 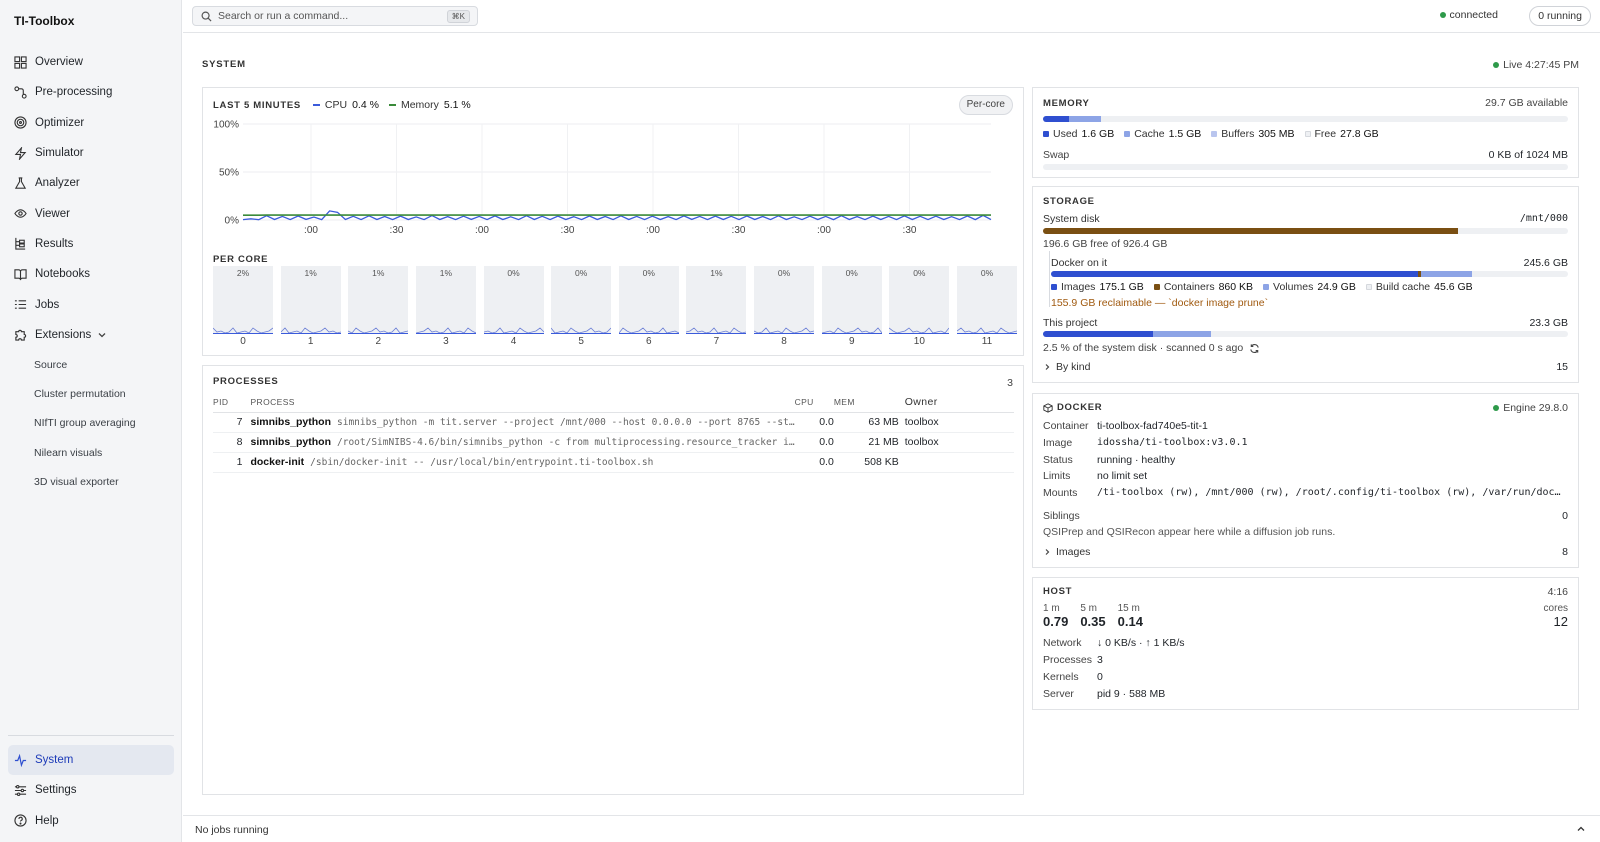 What do you see at coordinates (1128, 608) in the screenshot?
I see `load-label: 15 m` at bounding box center [1128, 608].